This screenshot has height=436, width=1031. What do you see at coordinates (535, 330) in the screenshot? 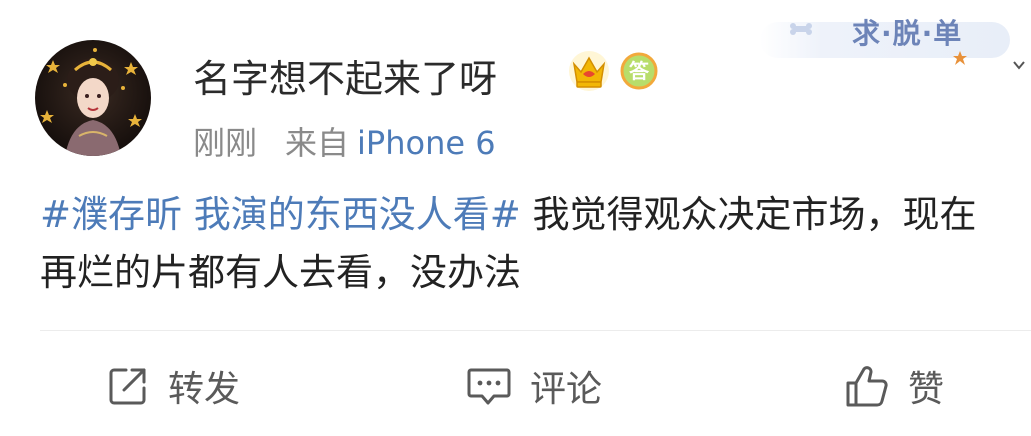
I see `divider` at bounding box center [535, 330].